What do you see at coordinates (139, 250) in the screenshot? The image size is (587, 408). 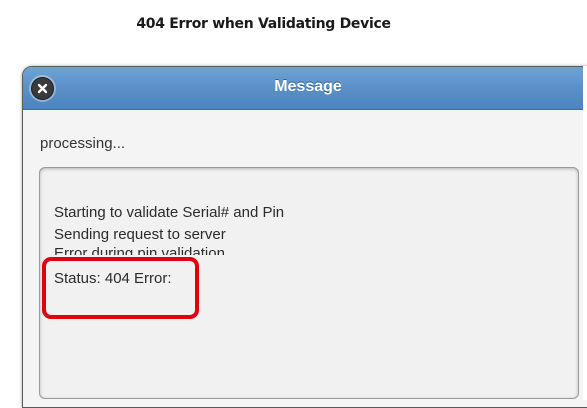 I see `log-line: Error during pin validation` at bounding box center [139, 250].